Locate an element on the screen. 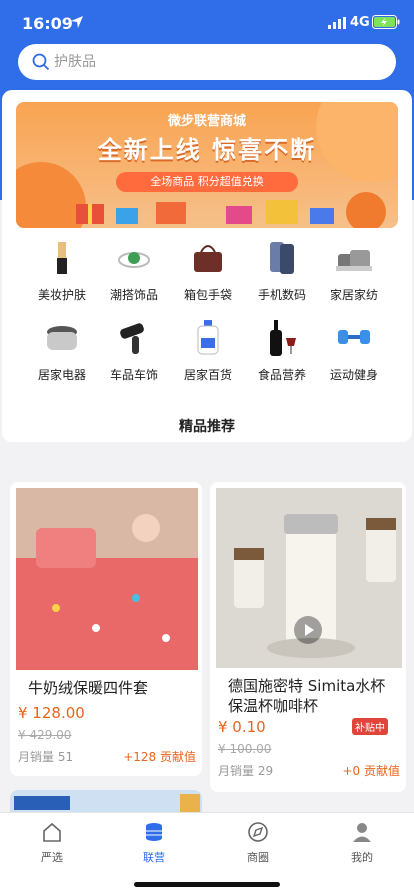 Image resolution: width=414 pixels, height=896 pixels. product-price: ¥ 128.00 is located at coordinates (51, 713).